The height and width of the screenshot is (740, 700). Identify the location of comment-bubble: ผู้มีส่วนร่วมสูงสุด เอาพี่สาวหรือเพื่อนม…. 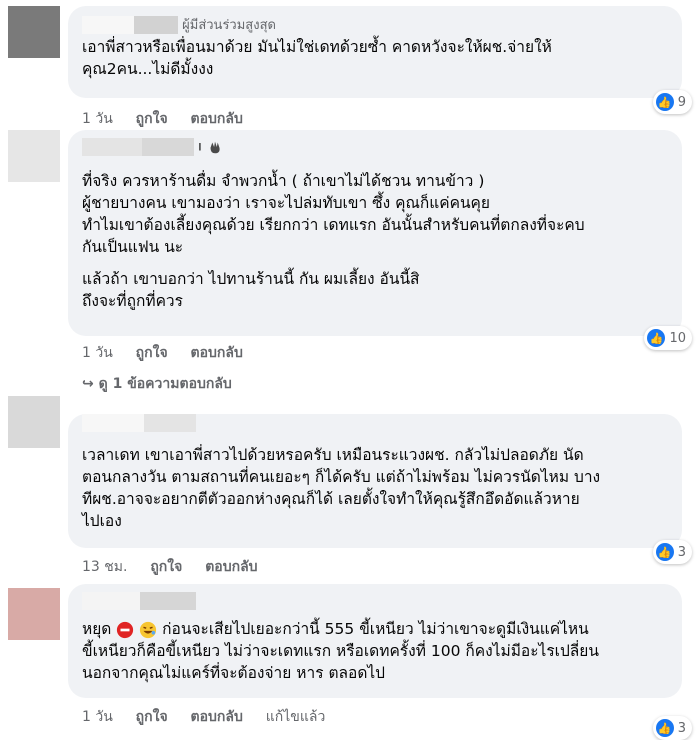
(375, 52).